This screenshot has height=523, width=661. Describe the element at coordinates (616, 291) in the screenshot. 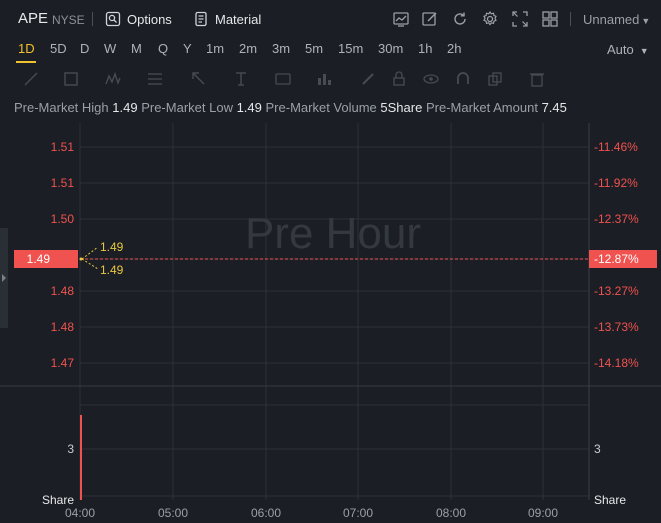

I see `percent-tick-label: -13.27%` at that location.